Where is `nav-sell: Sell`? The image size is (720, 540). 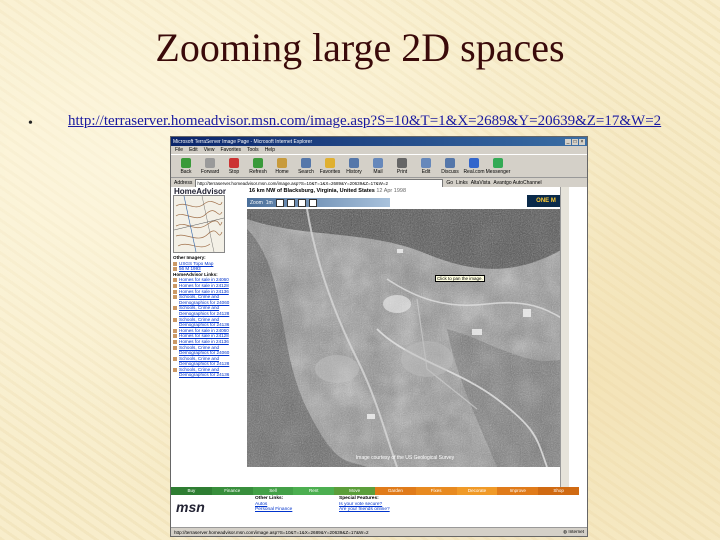
nav-sell: Sell is located at coordinates (273, 491).